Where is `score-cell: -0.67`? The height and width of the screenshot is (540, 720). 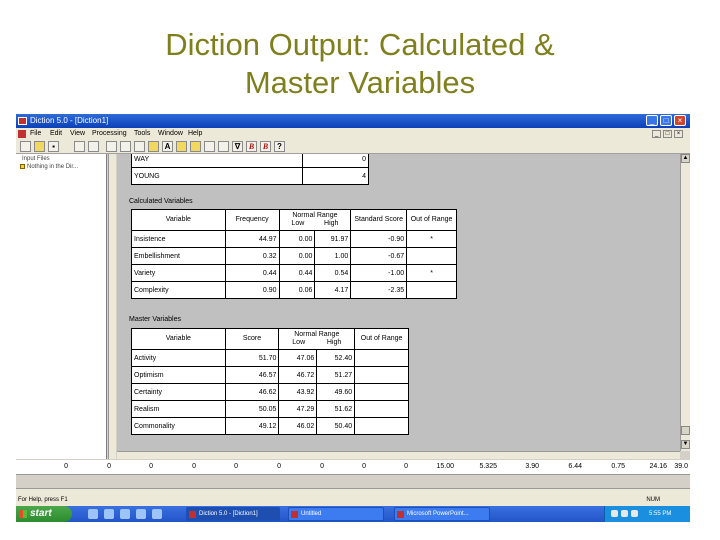
score-cell: -0.67 is located at coordinates (379, 256).